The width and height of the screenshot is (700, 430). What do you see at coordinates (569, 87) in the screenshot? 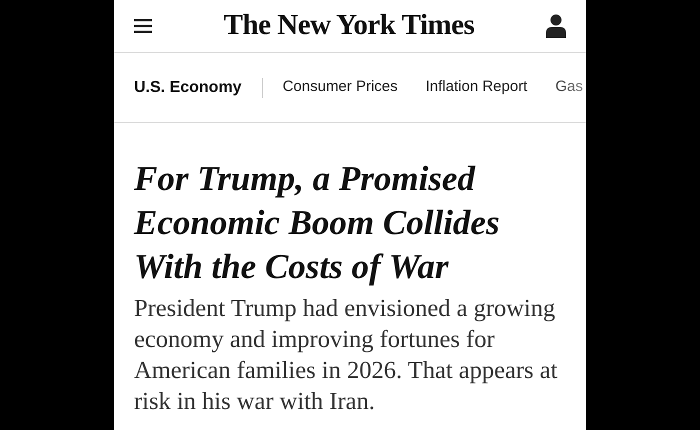
I see `section-link: Gas` at bounding box center [569, 87].